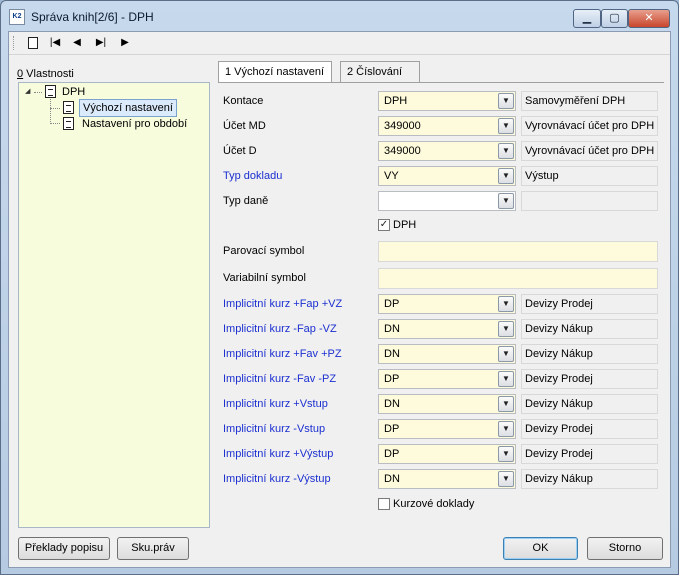 The width and height of the screenshot is (679, 575). What do you see at coordinates (447, 201) in the screenshot?
I see `typ-dane-combo: ▼` at bounding box center [447, 201].